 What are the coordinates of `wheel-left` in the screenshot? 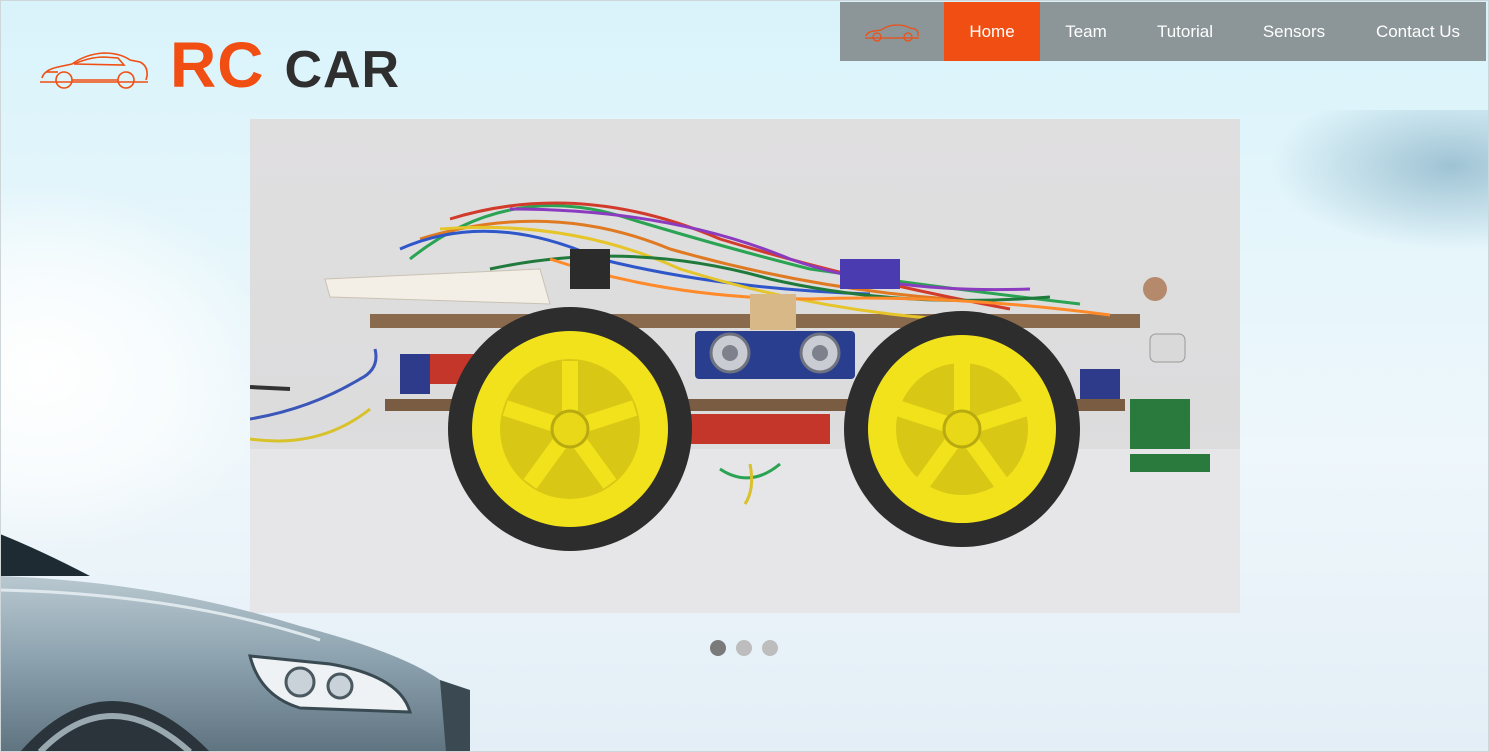 It's located at (570, 429).